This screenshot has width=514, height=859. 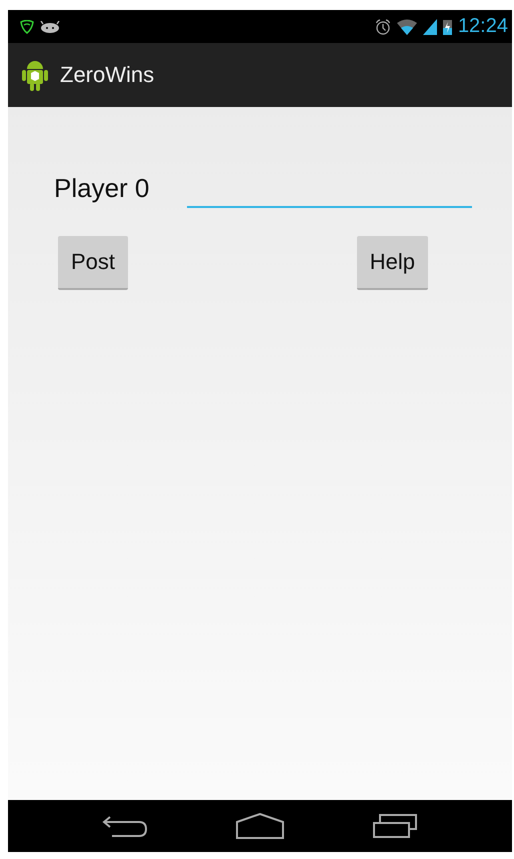 I want to click on shield-icon, so click(x=27, y=27).